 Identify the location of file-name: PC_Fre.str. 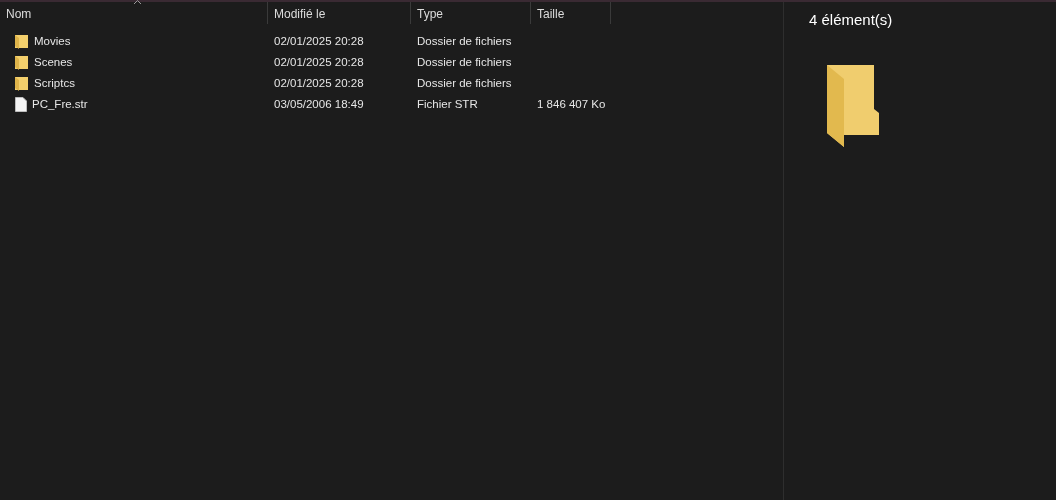
(60, 104).